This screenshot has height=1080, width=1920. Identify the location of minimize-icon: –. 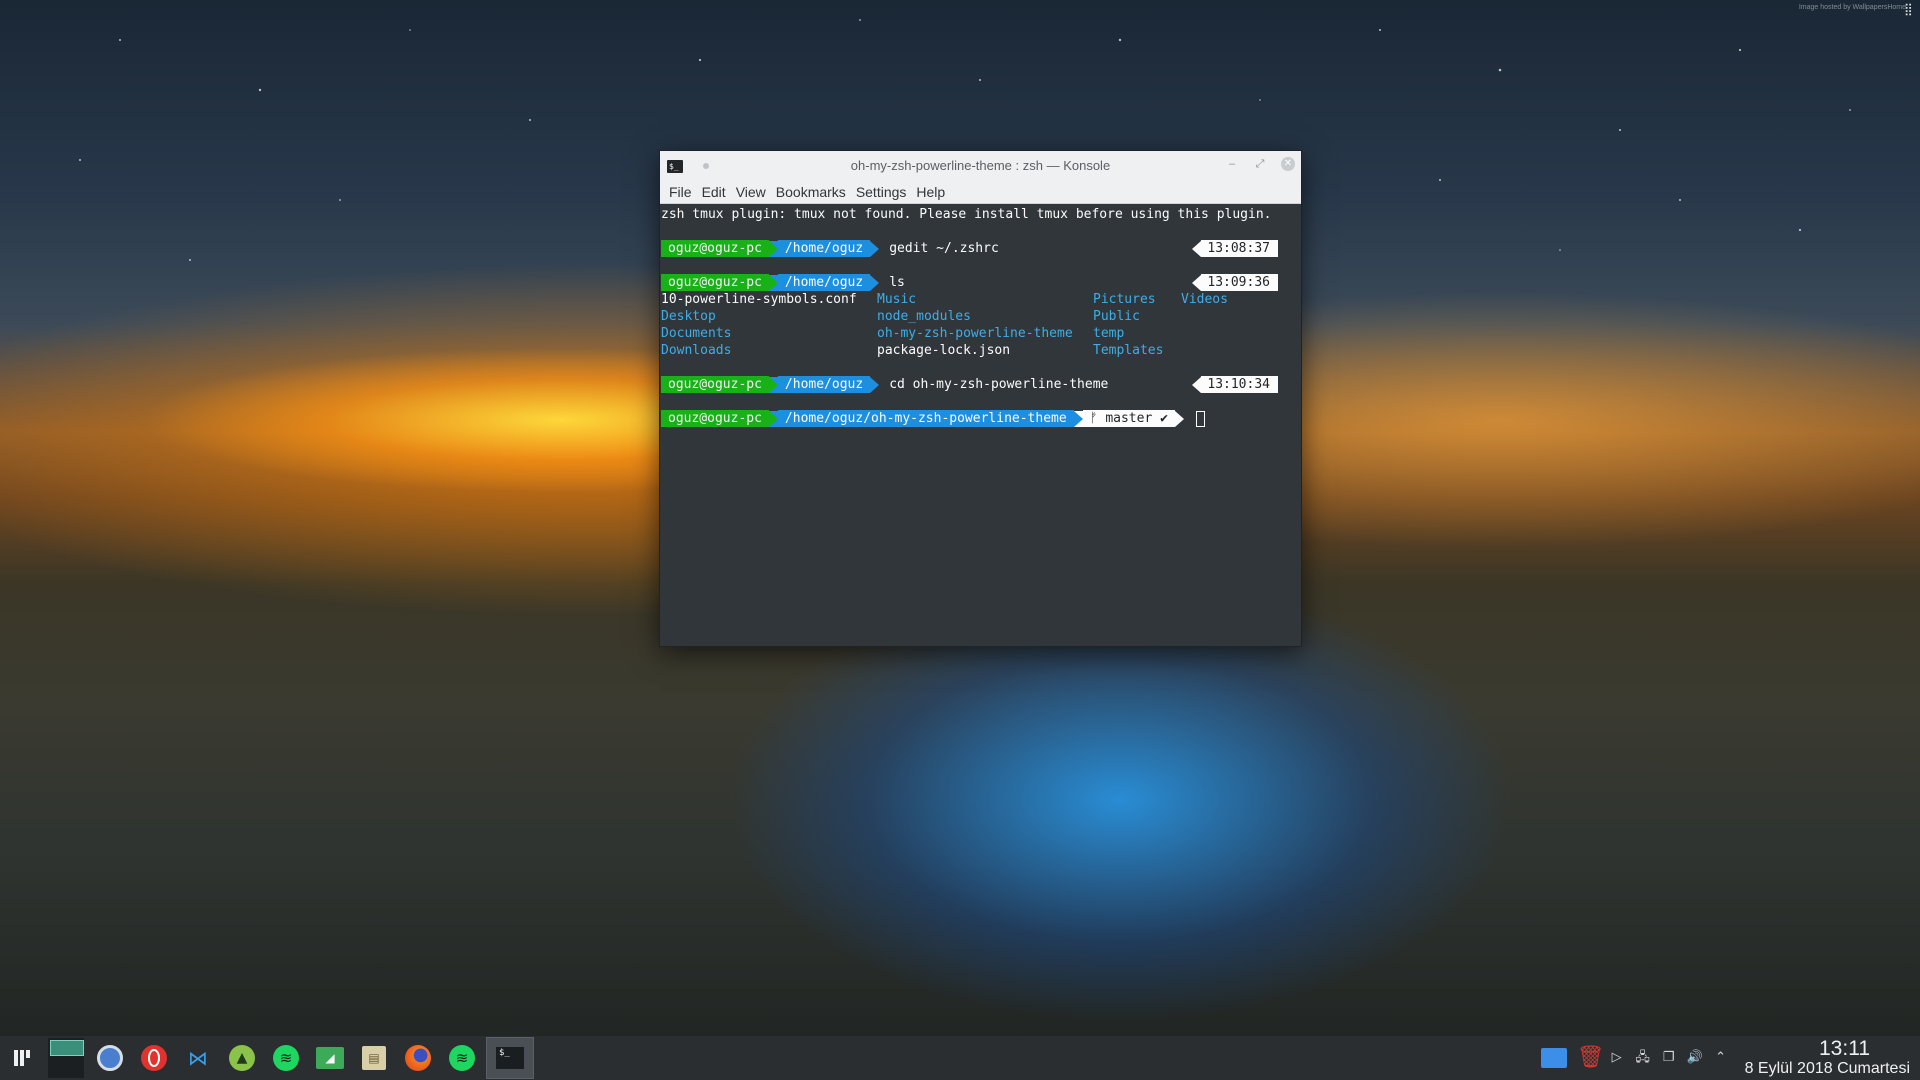
(1232, 164).